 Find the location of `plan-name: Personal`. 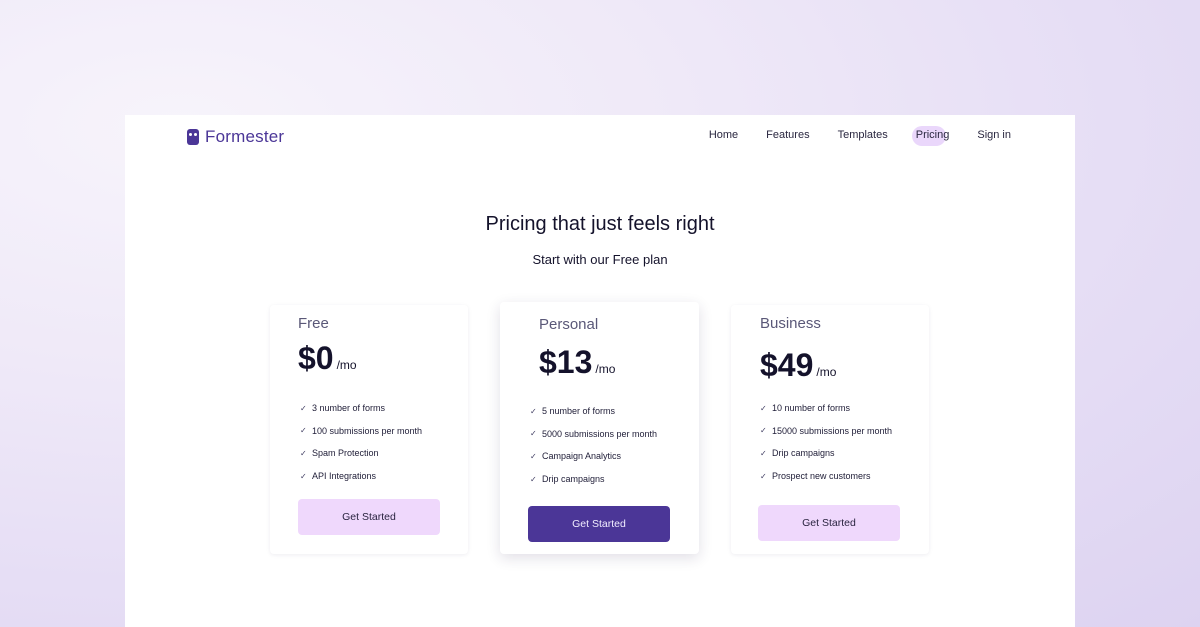

plan-name: Personal is located at coordinates (569, 324).